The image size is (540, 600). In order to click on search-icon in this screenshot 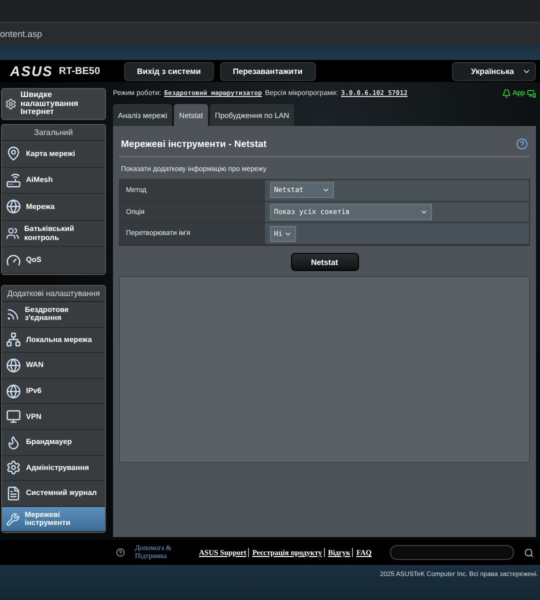, I will do `click(529, 553)`.